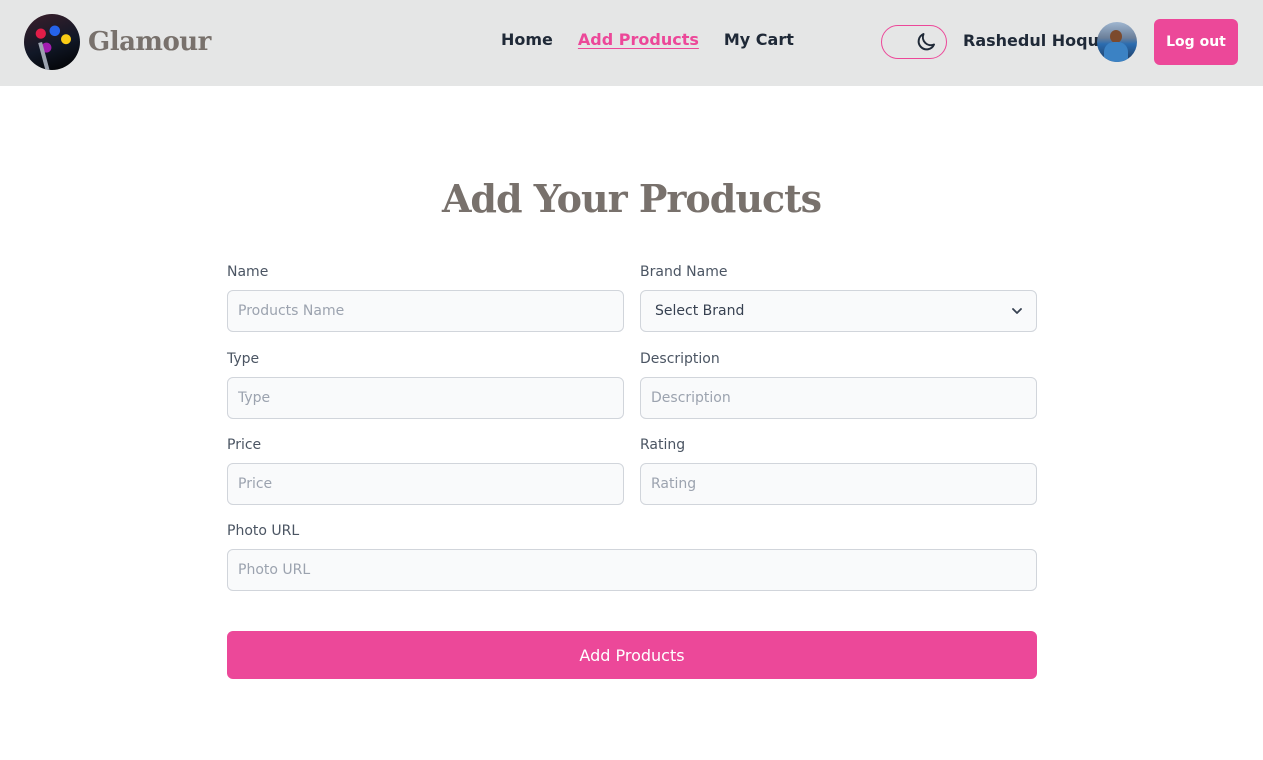 This screenshot has height=760, width=1263. I want to click on name-input, so click(425, 311).